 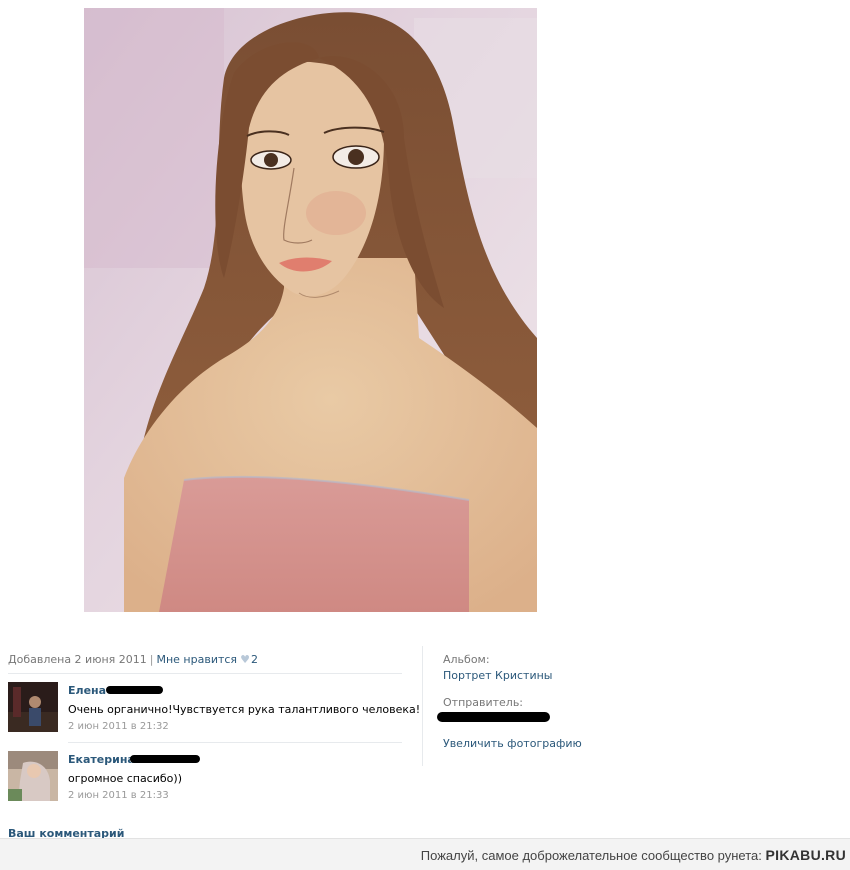 I want to click on like-count: 2, so click(x=254, y=659).